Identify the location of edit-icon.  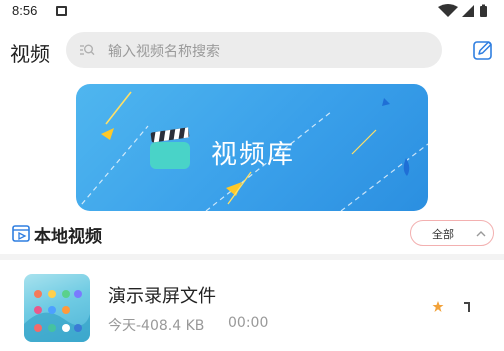
(483, 50).